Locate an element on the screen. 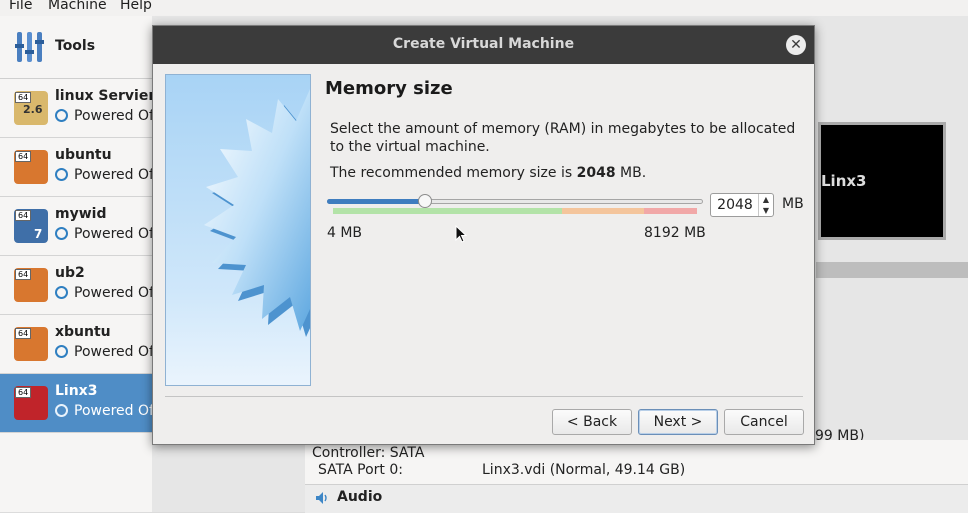 The width and height of the screenshot is (968, 513). cancel-button: Cancel is located at coordinates (764, 422).